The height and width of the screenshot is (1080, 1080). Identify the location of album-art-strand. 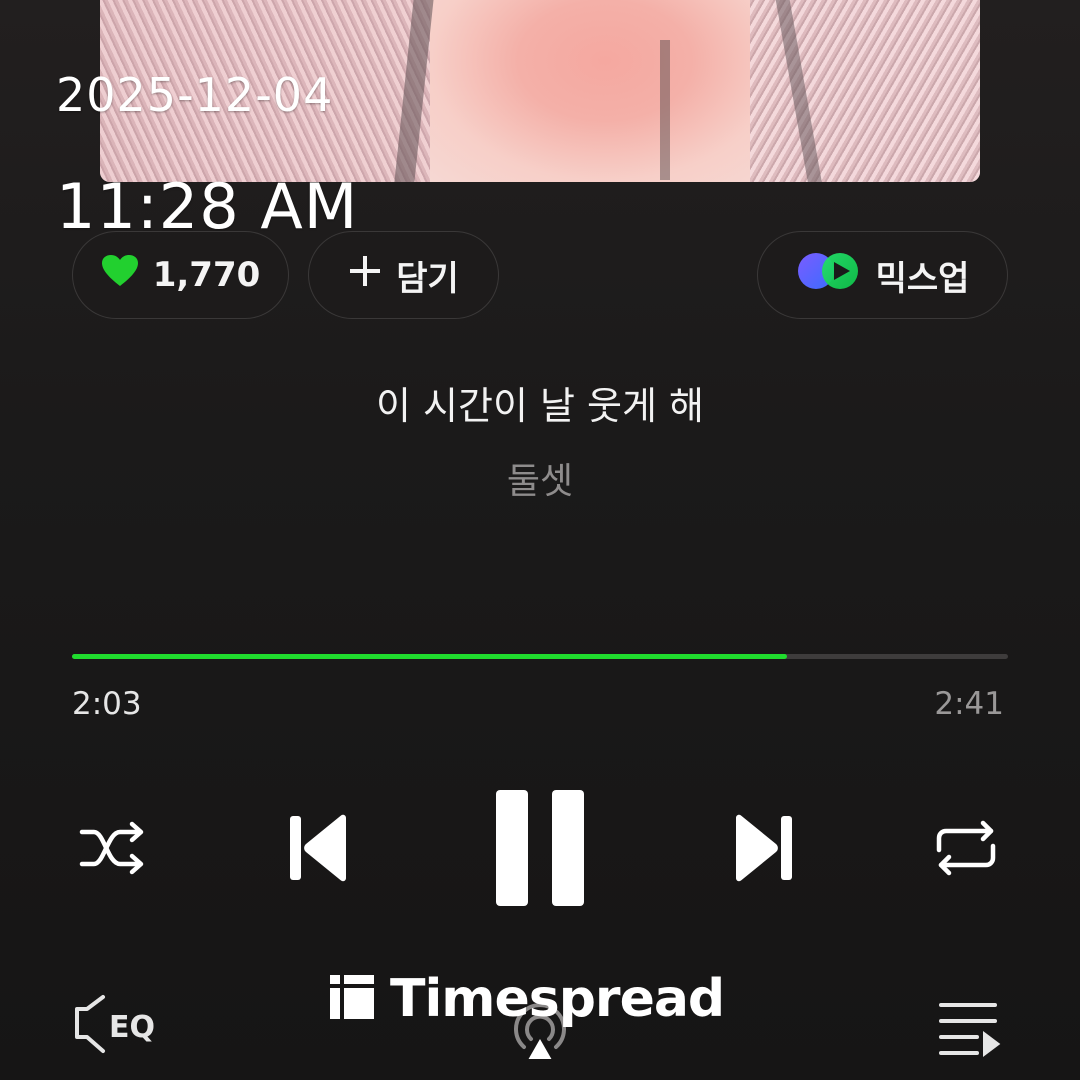
(665, 110).